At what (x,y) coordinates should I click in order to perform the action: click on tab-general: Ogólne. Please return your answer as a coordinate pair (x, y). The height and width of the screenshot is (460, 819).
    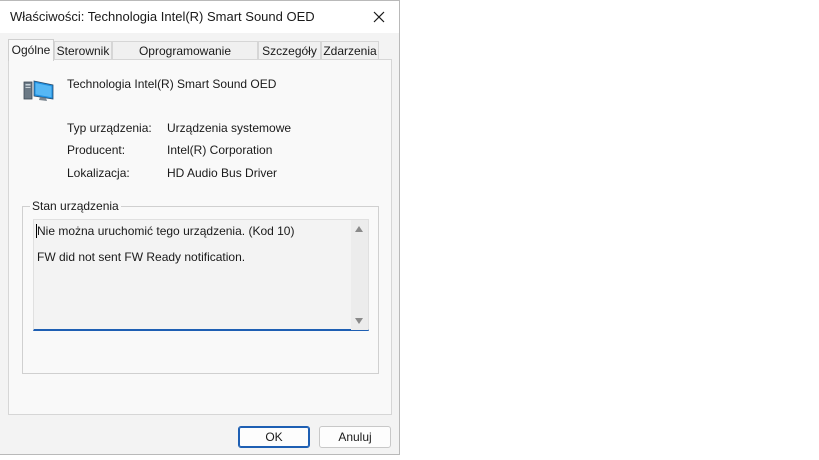
    Looking at the image, I should click on (31, 50).